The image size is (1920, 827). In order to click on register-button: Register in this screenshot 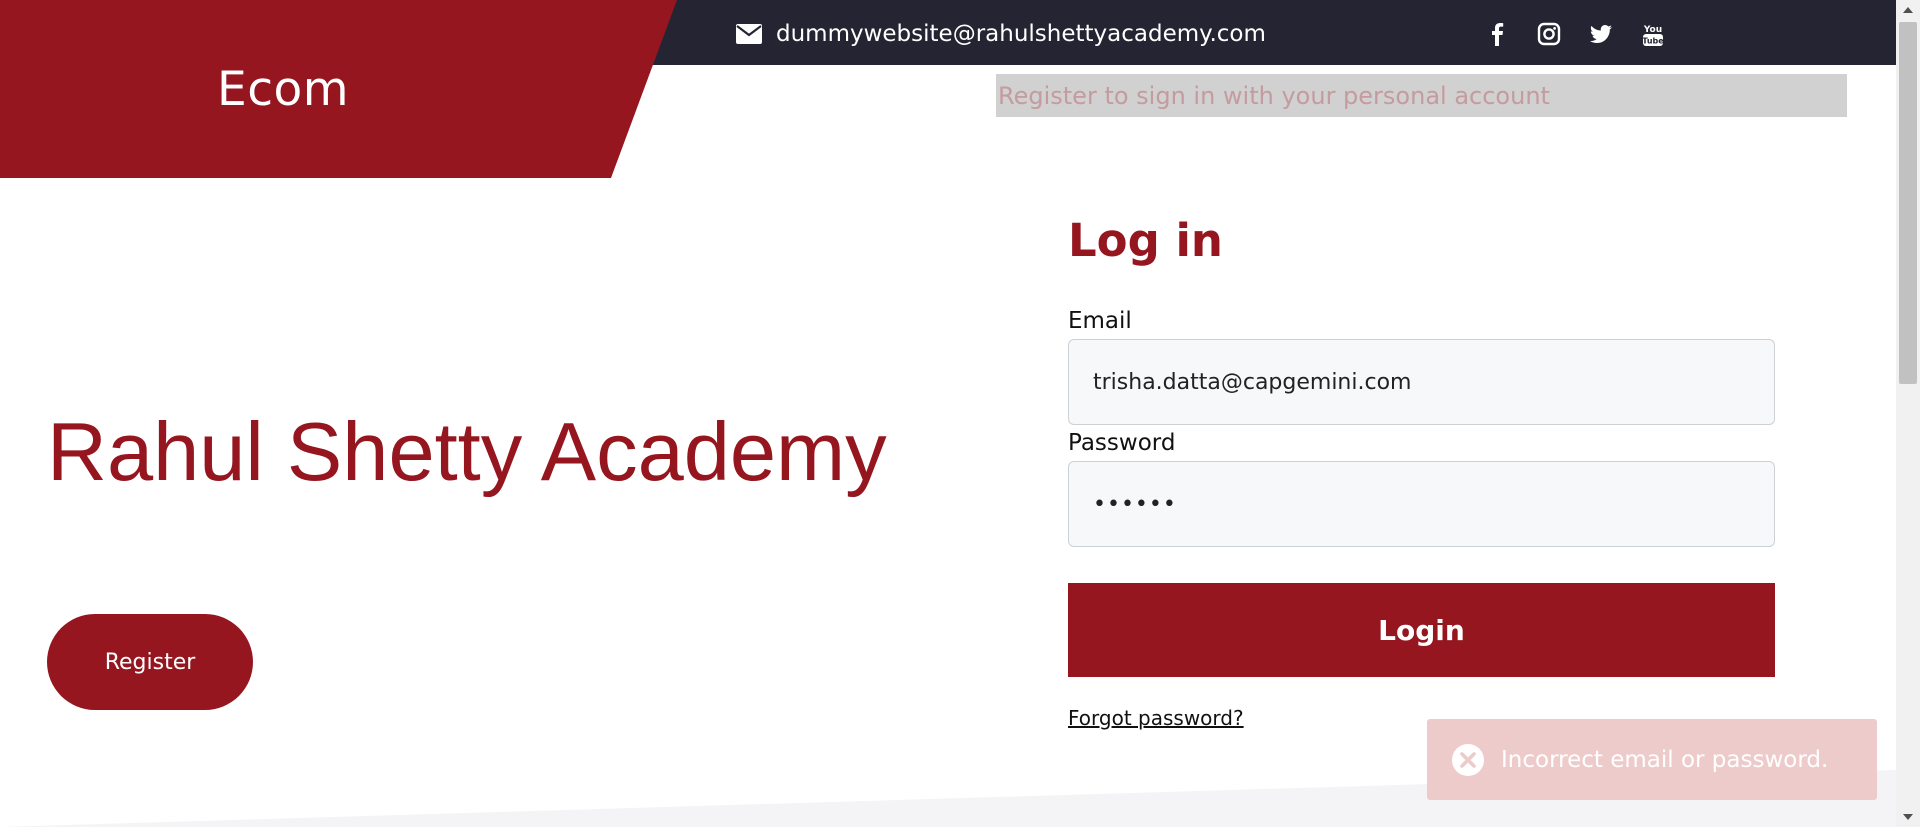, I will do `click(150, 662)`.